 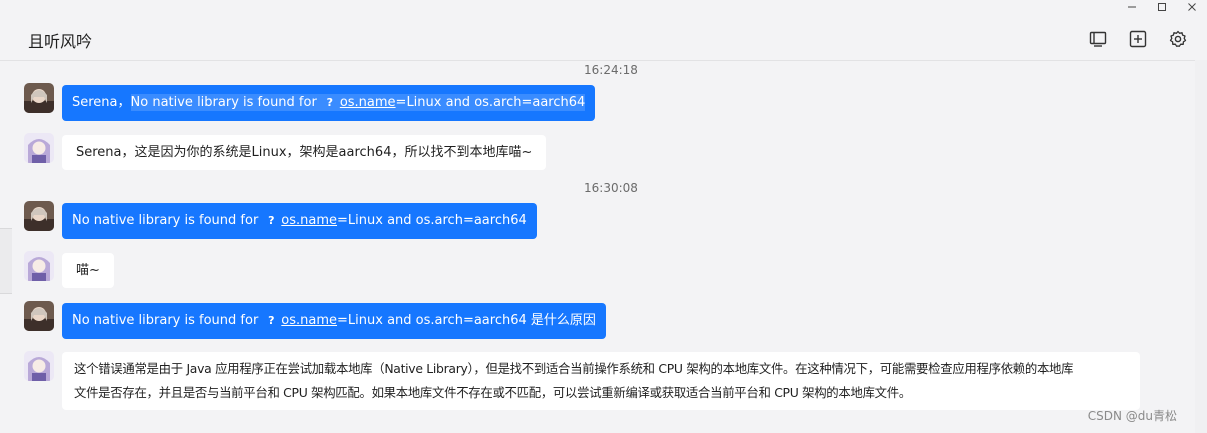 What do you see at coordinates (1192, 7) in the screenshot?
I see `close-icon` at bounding box center [1192, 7].